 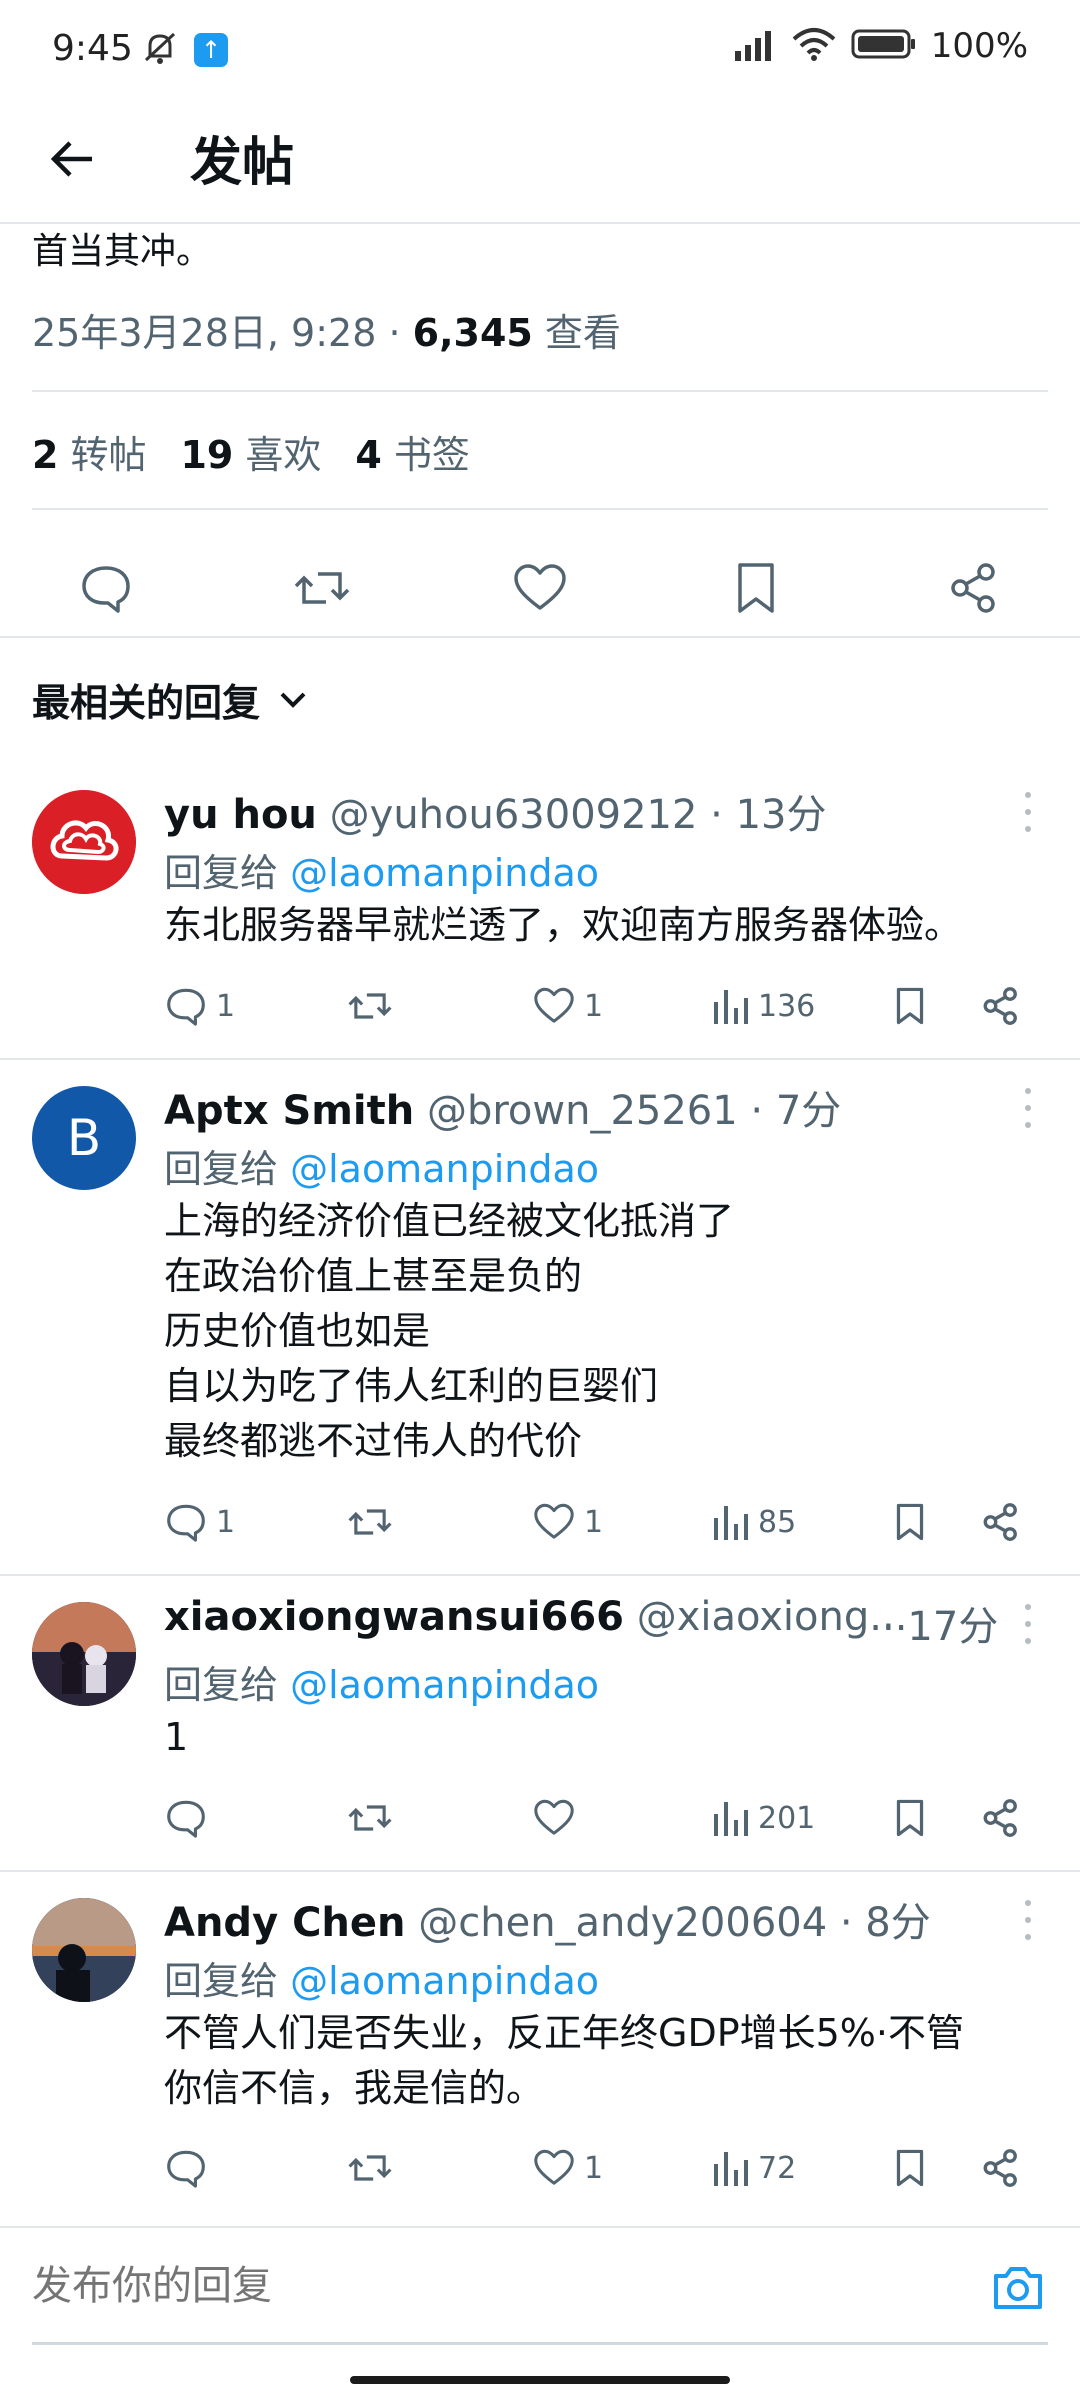 I want to click on post-stats: 2 转帖 19 喜欢 4 书签, so click(x=251, y=451).